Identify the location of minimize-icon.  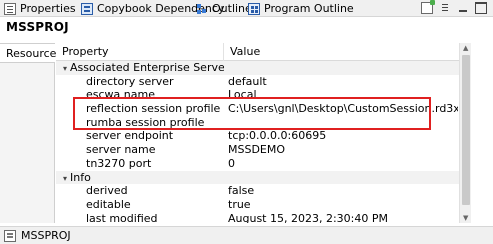
(463, 8).